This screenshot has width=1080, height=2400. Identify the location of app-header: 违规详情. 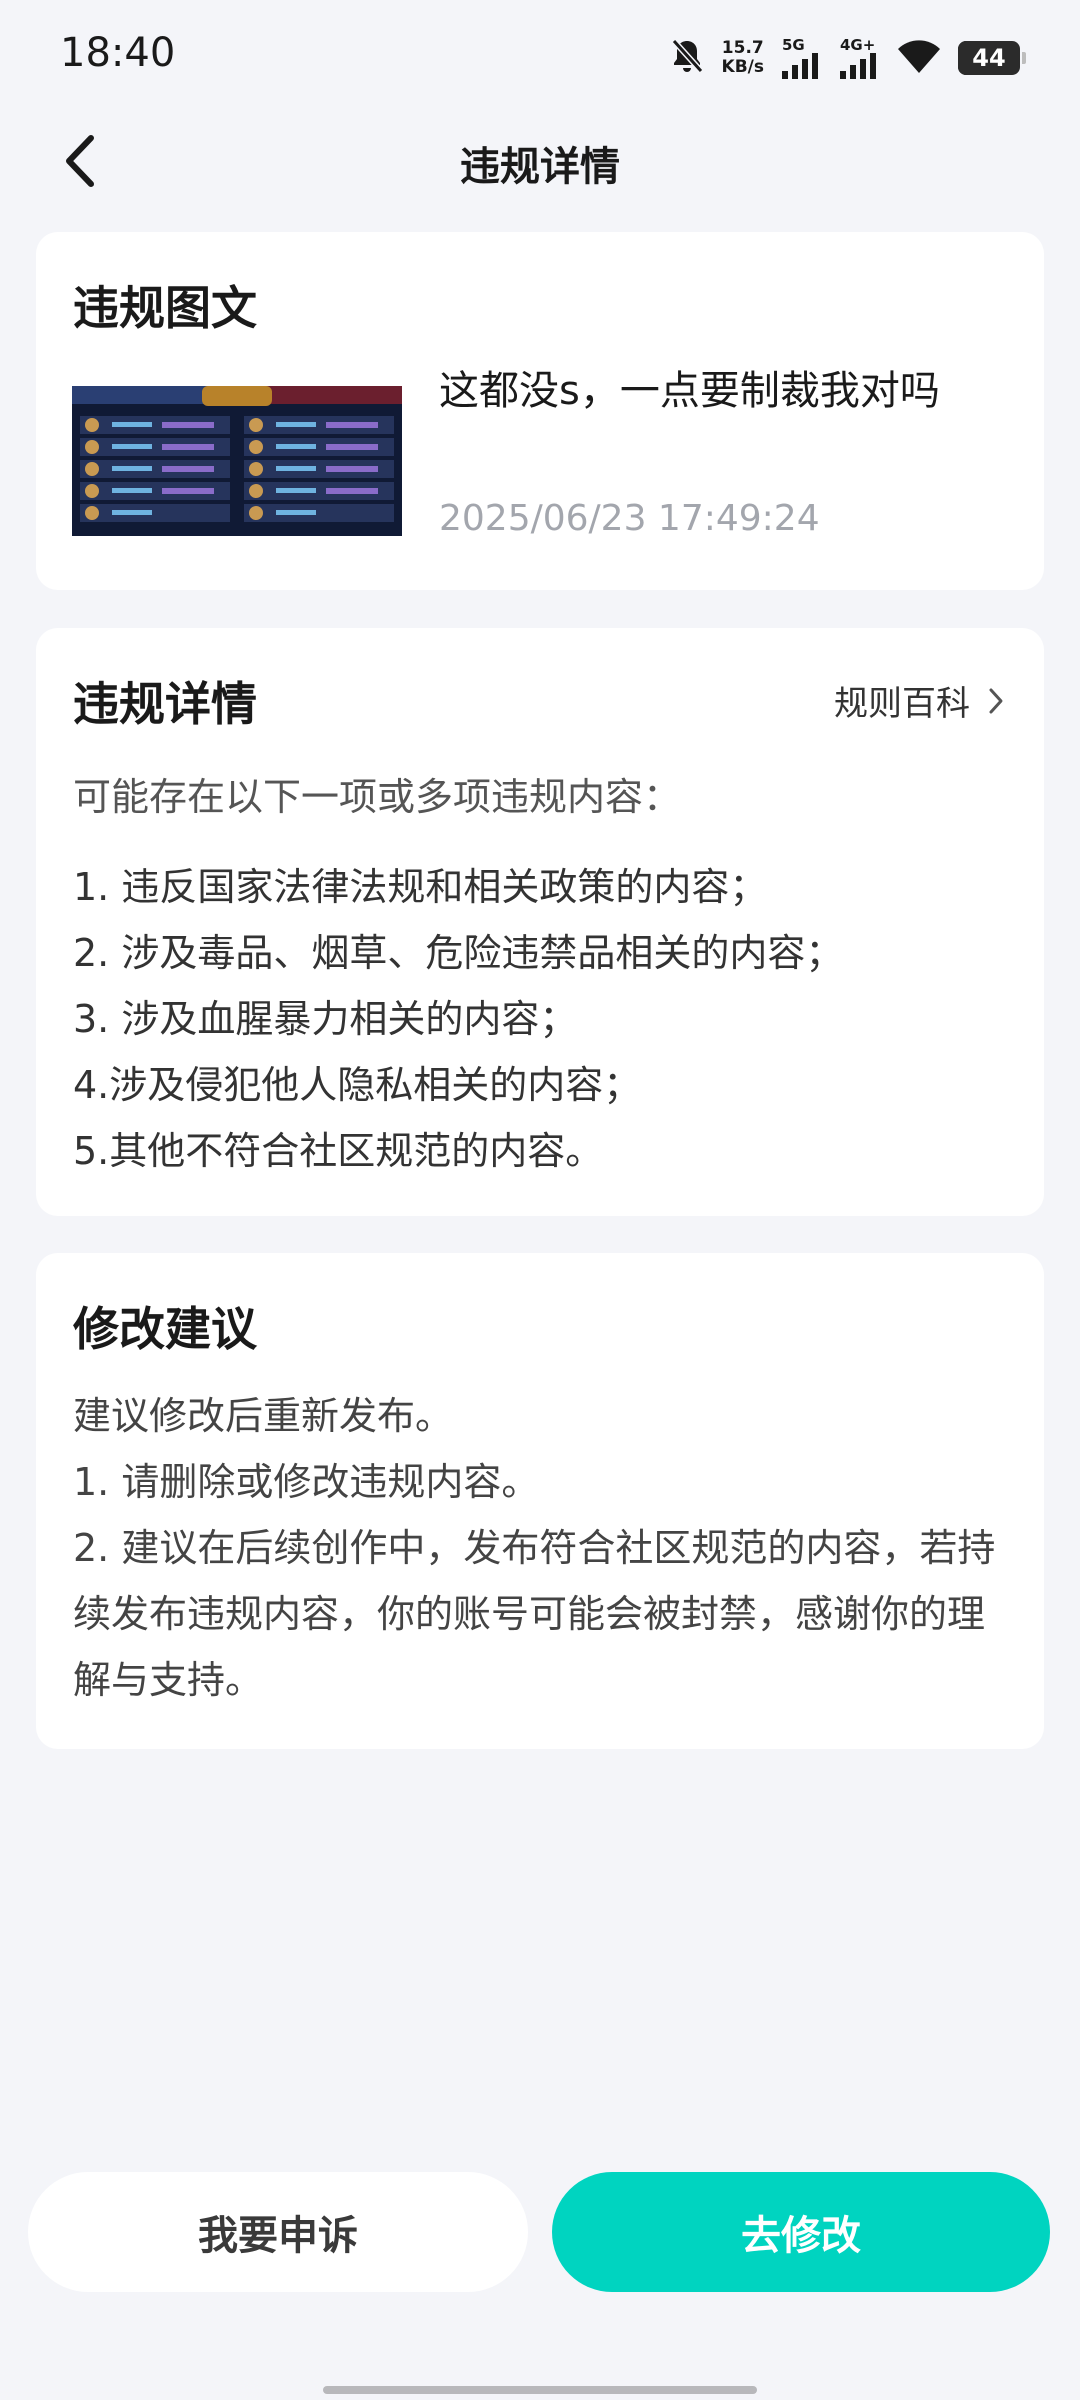
(540, 161).